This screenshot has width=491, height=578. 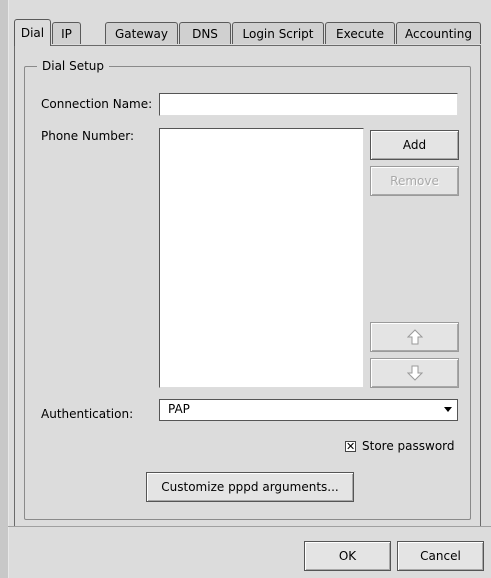 What do you see at coordinates (88, 136) in the screenshot?
I see `phone-number-label: Phone Number:` at bounding box center [88, 136].